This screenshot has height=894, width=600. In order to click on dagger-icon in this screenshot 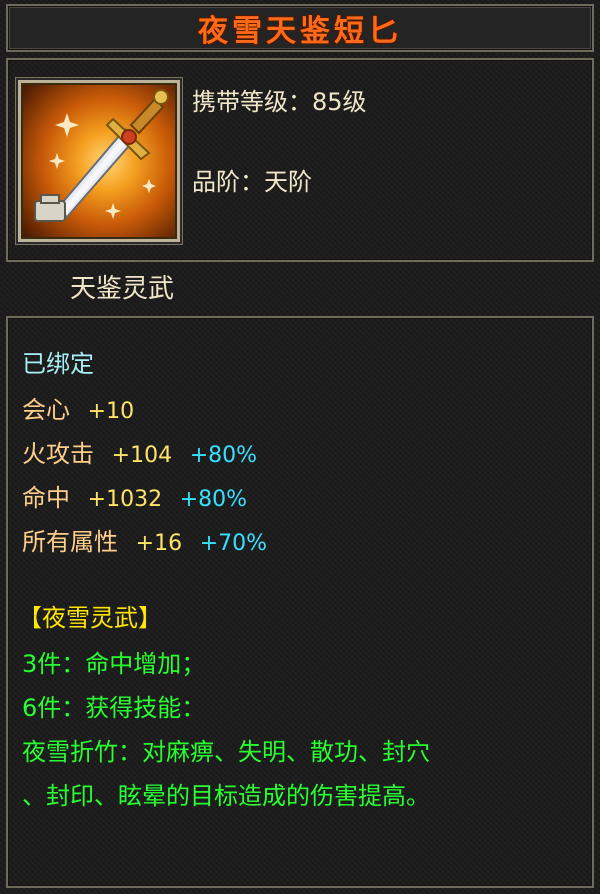, I will do `click(99, 161)`.